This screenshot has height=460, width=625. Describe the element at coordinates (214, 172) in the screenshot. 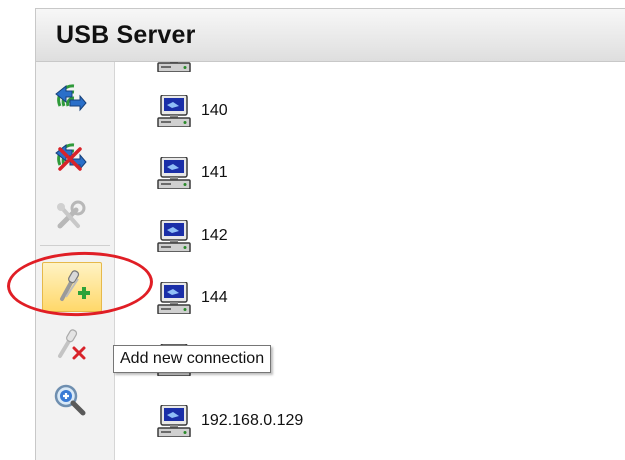

I see `tree-item-label: 141` at that location.